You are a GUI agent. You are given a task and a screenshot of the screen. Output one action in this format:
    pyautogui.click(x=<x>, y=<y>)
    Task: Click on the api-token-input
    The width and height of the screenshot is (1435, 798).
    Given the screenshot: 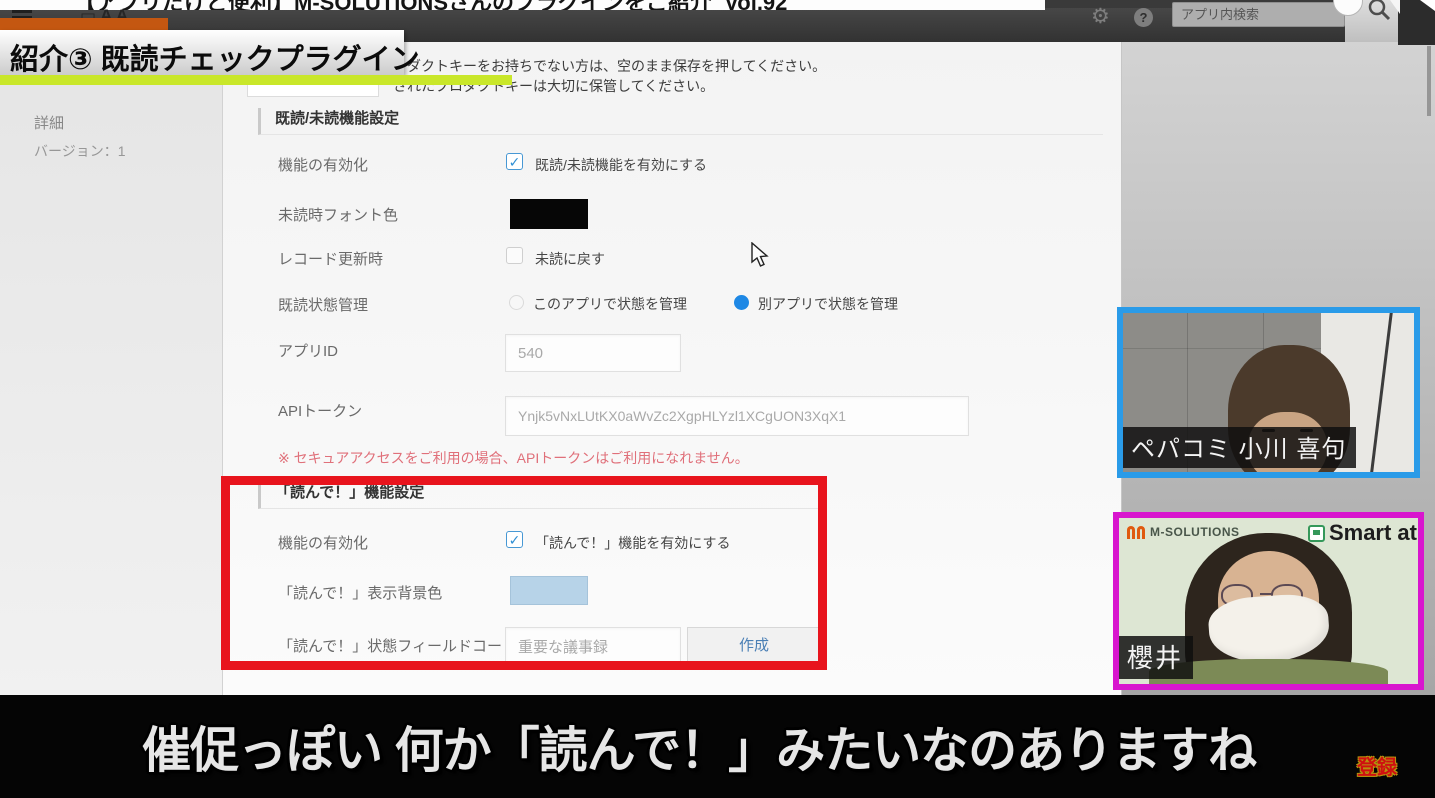 What is the action you would take?
    pyautogui.click(x=737, y=416)
    